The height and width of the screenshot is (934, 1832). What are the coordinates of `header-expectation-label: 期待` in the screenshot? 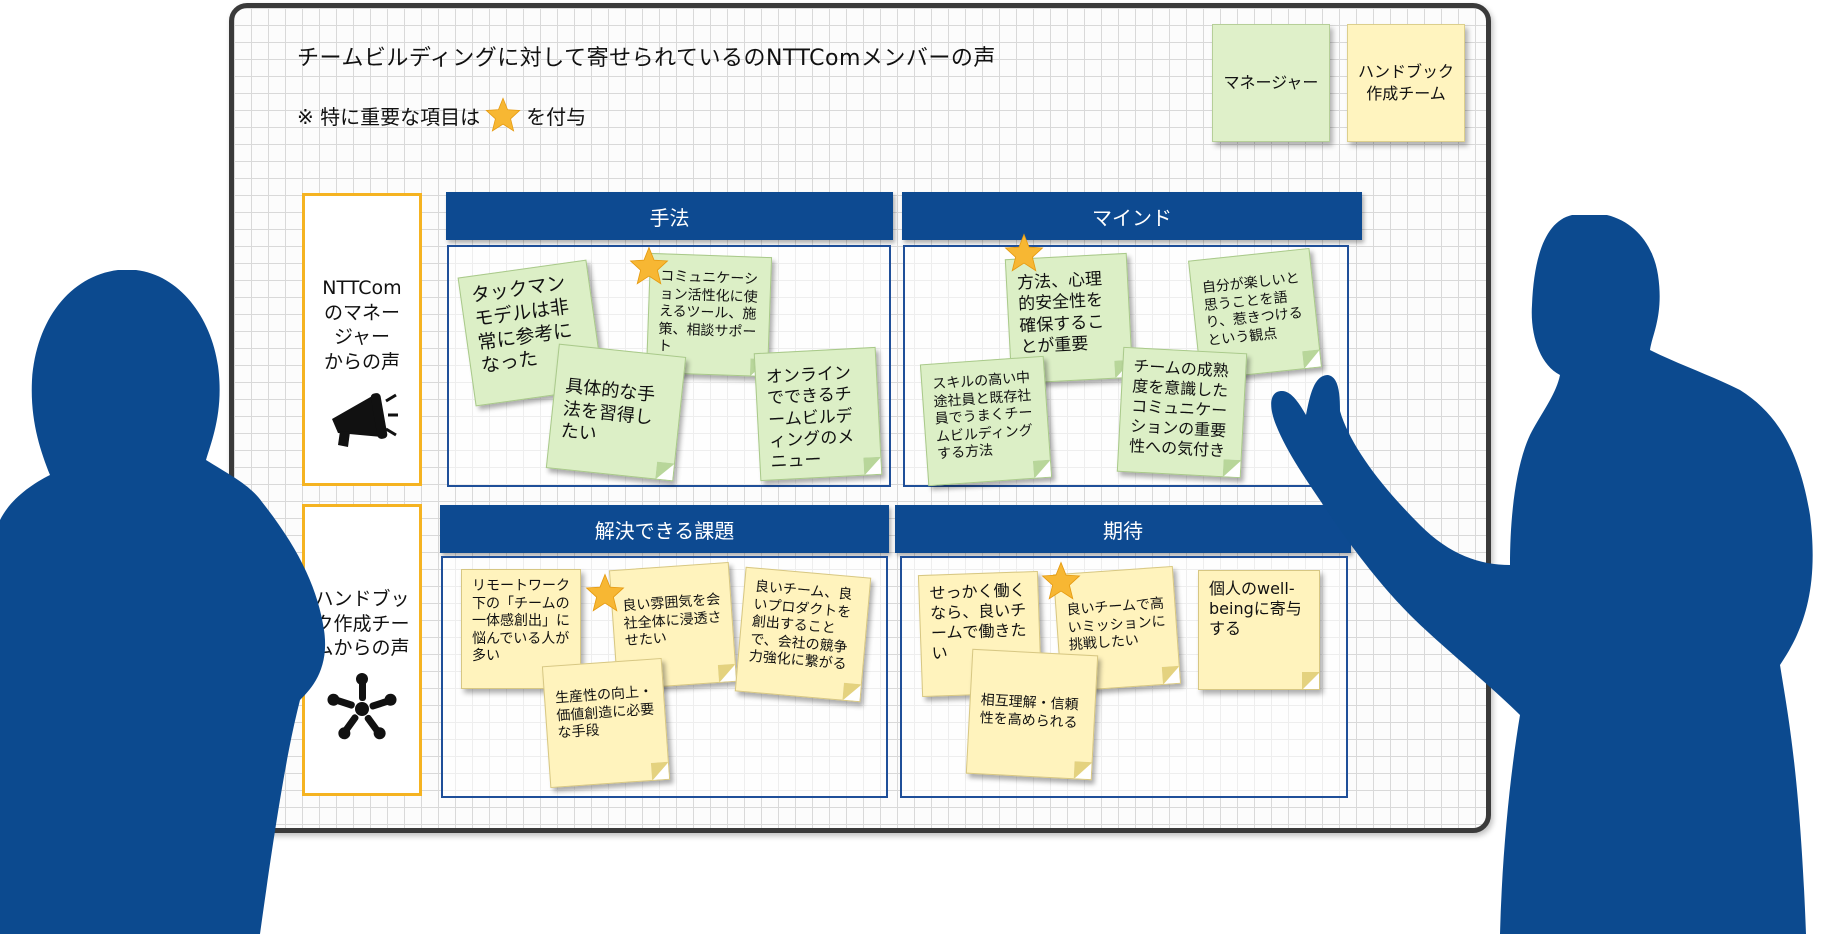 It's located at (1123, 530).